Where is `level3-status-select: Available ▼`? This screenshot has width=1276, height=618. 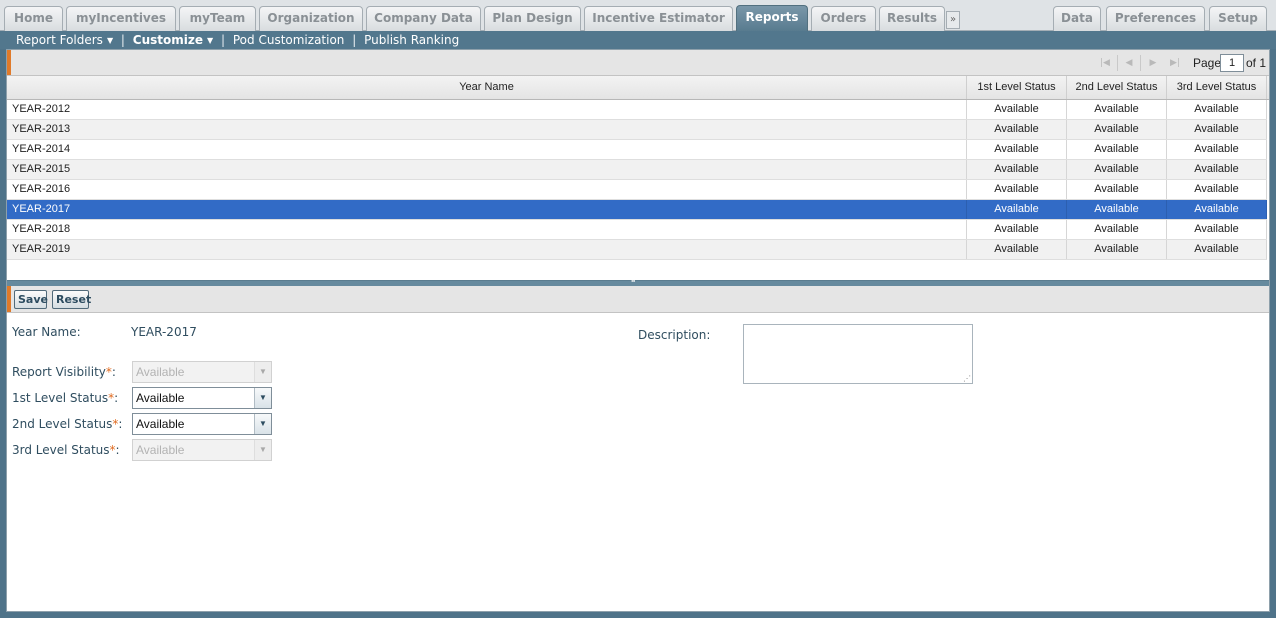 level3-status-select: Available ▼ is located at coordinates (202, 450).